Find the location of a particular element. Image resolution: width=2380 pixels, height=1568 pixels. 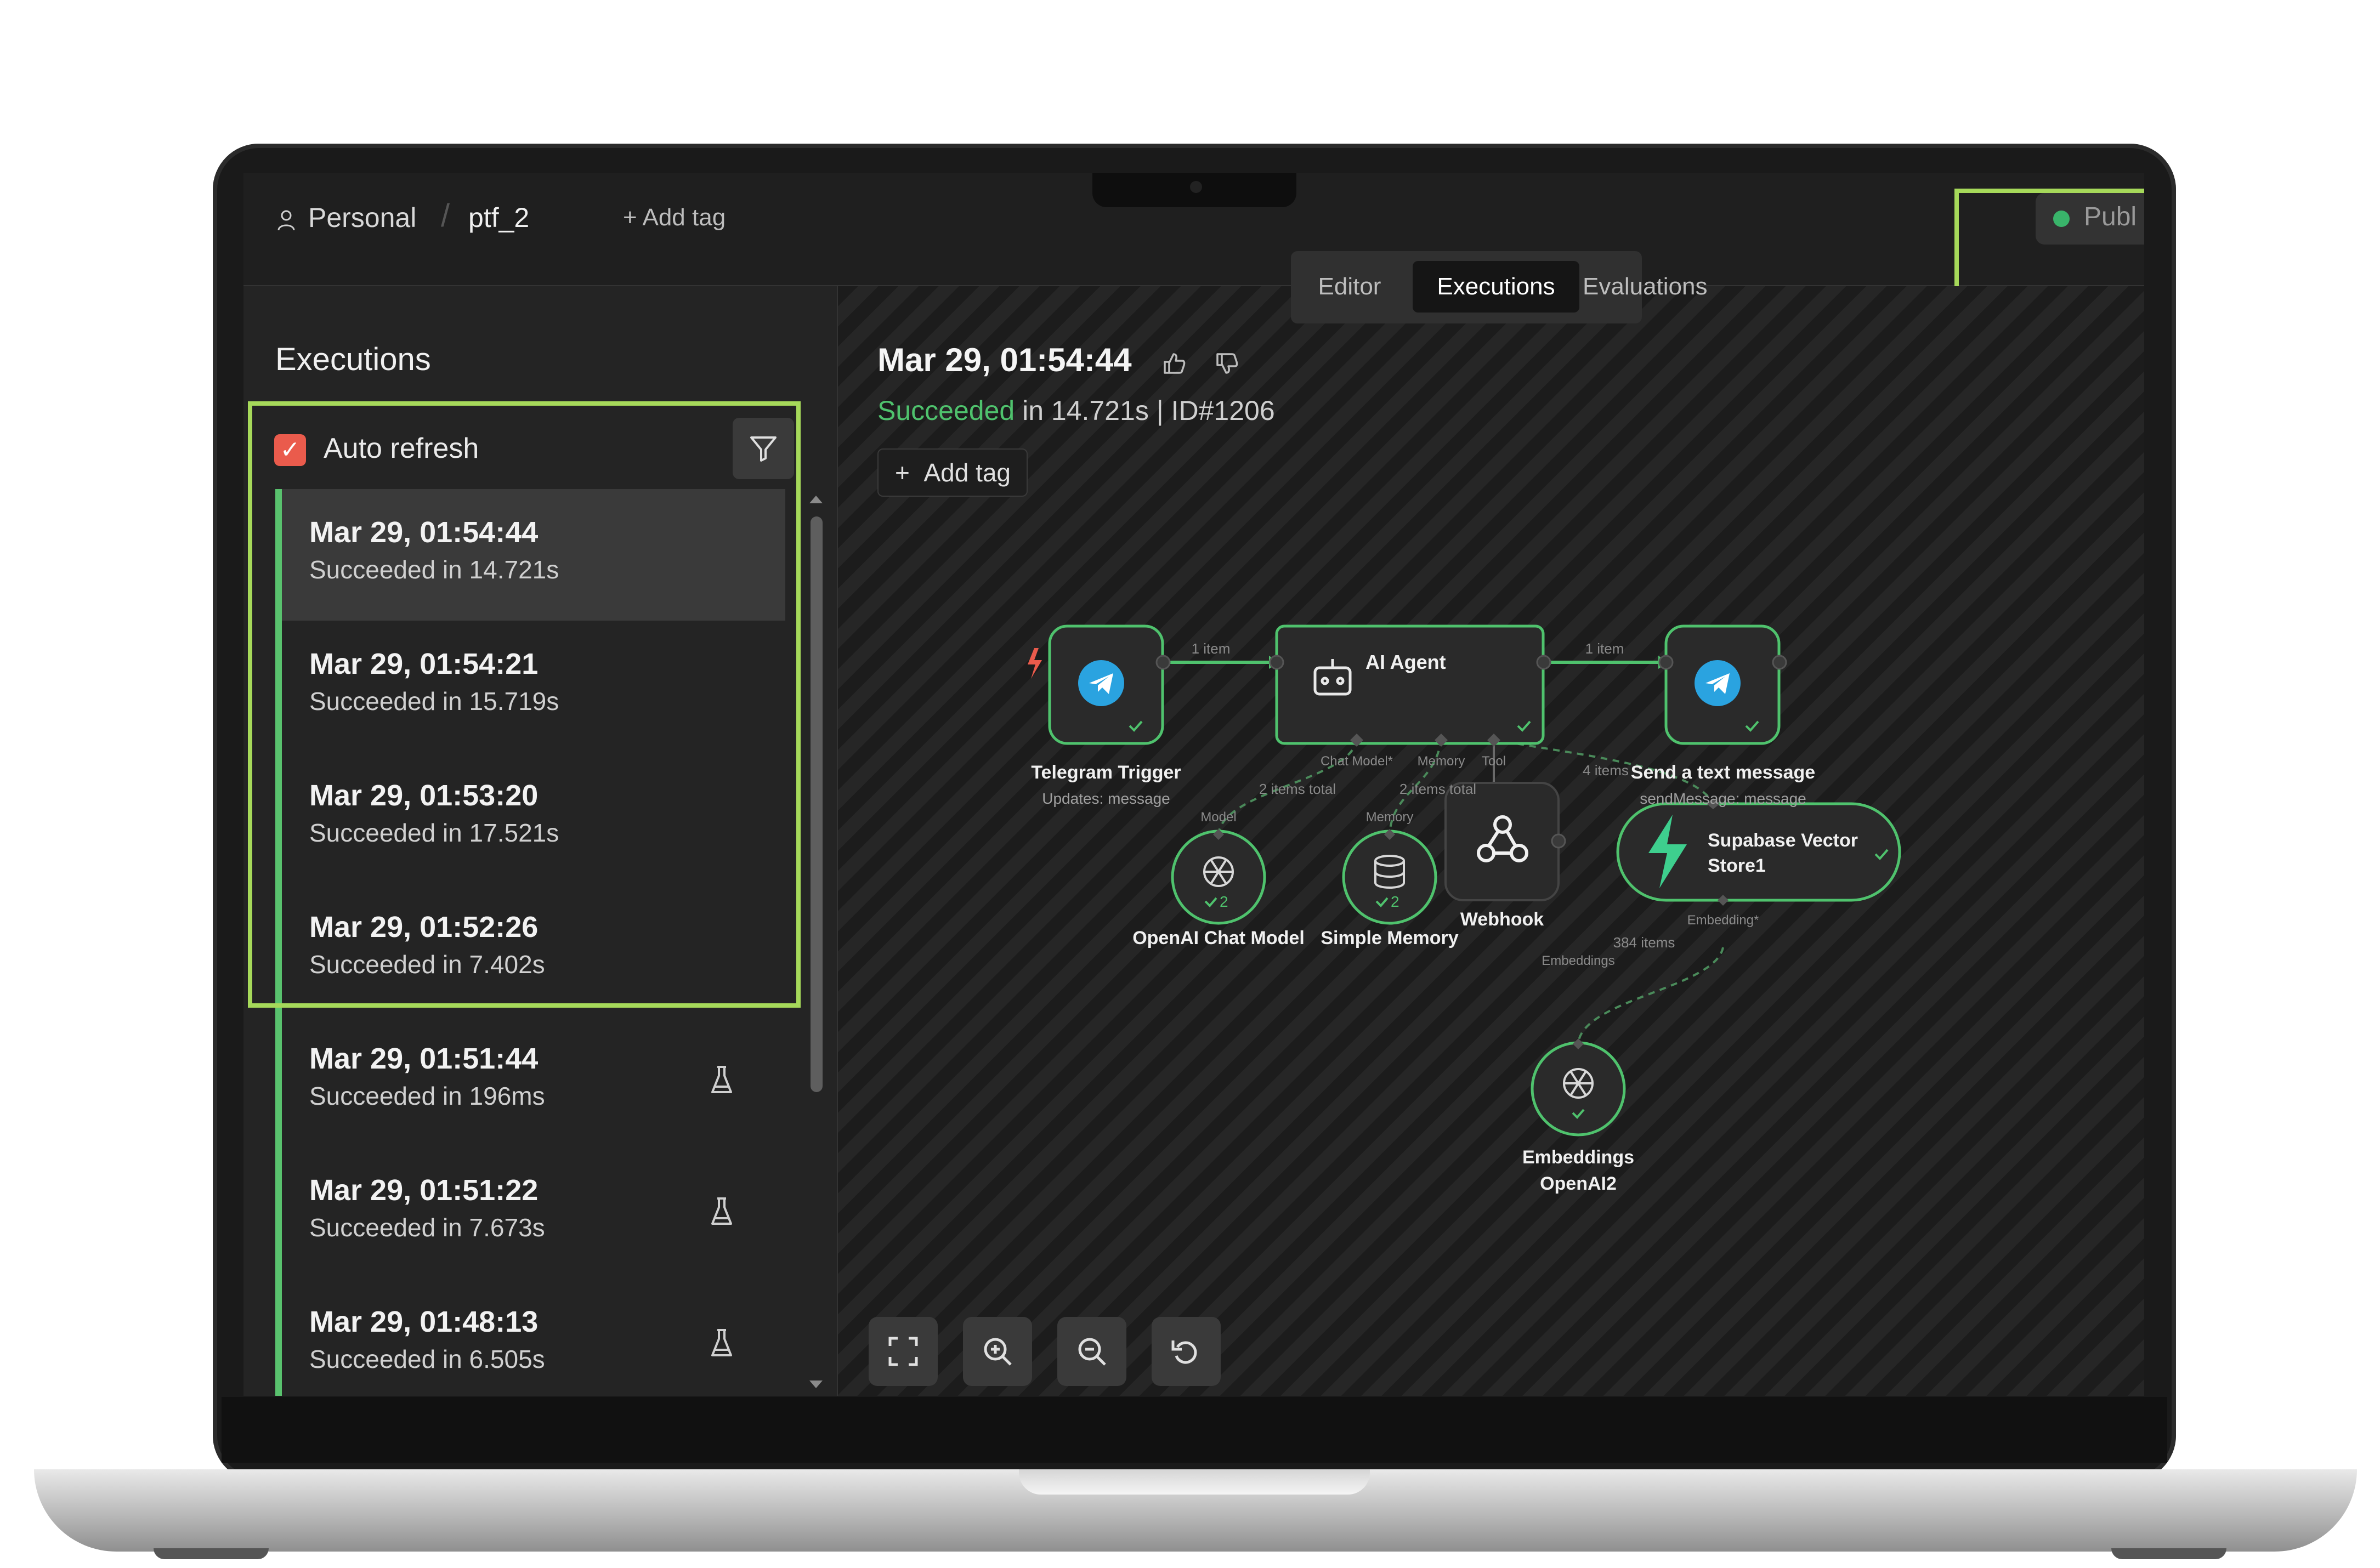

execution-status: Succeeded in 6.505s is located at coordinates (427, 1359).